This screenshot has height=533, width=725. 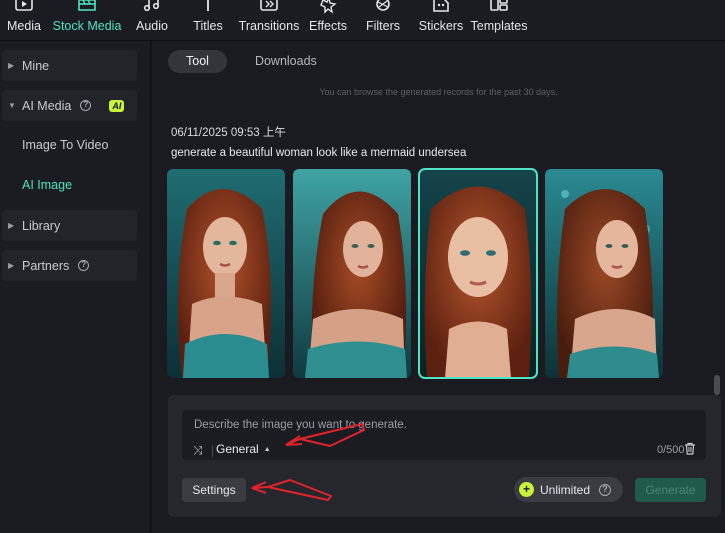 What do you see at coordinates (152, 26) in the screenshot?
I see `toolbar-label: Audio` at bounding box center [152, 26].